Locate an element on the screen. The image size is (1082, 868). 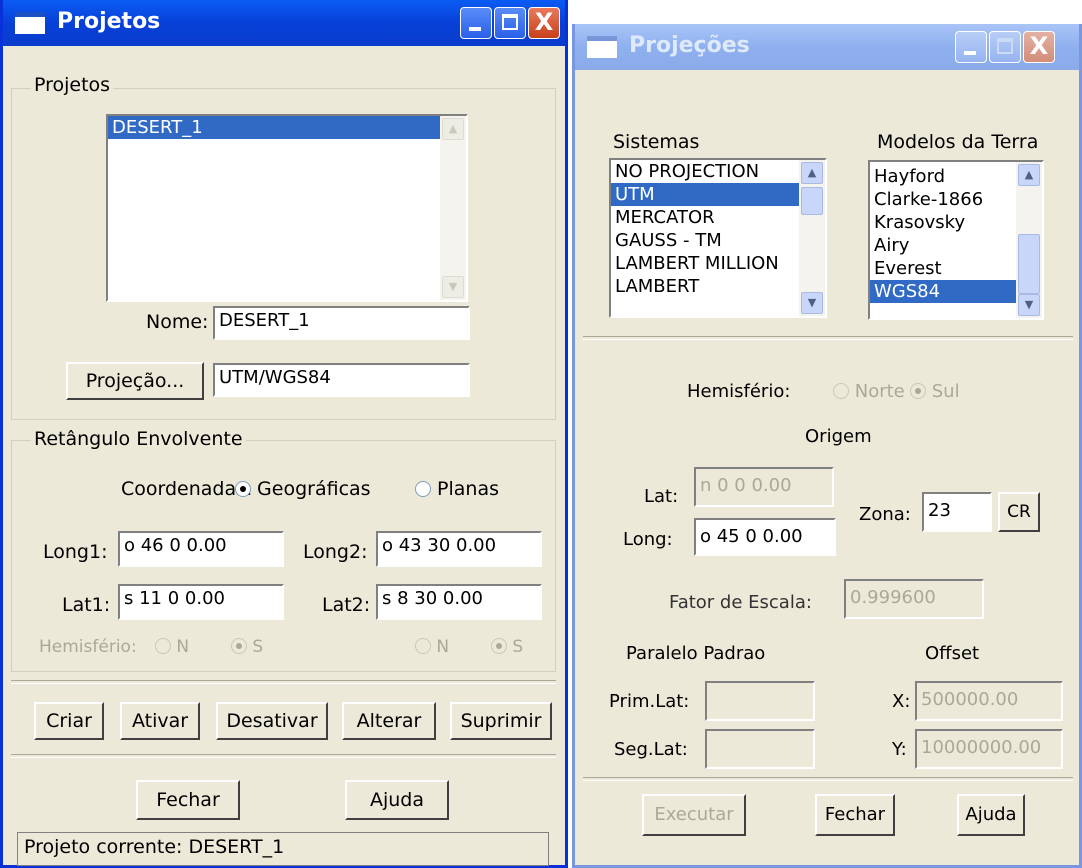
sistemas-label: Sistemas is located at coordinates (656, 142).